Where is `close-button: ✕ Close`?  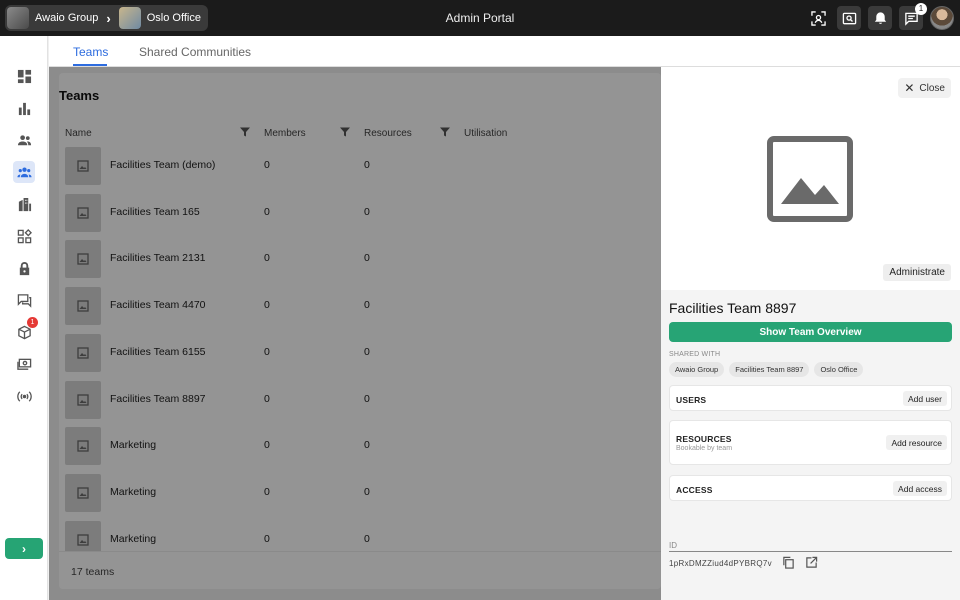 close-button: ✕ Close is located at coordinates (924, 88).